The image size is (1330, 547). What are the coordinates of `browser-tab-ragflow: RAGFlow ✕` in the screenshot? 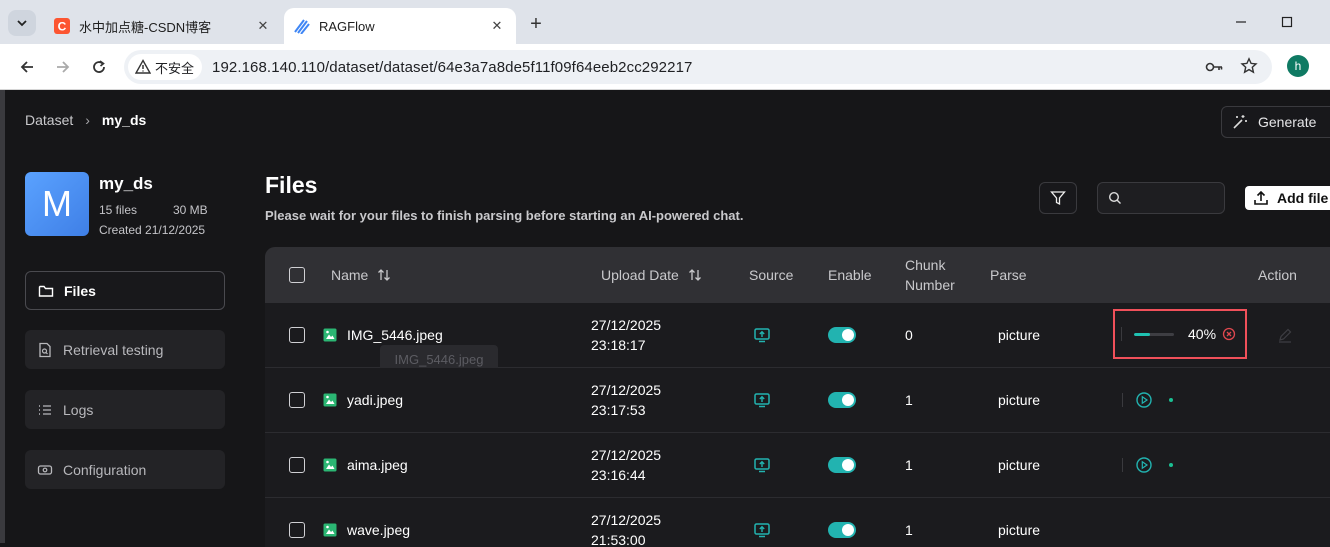 It's located at (400, 26).